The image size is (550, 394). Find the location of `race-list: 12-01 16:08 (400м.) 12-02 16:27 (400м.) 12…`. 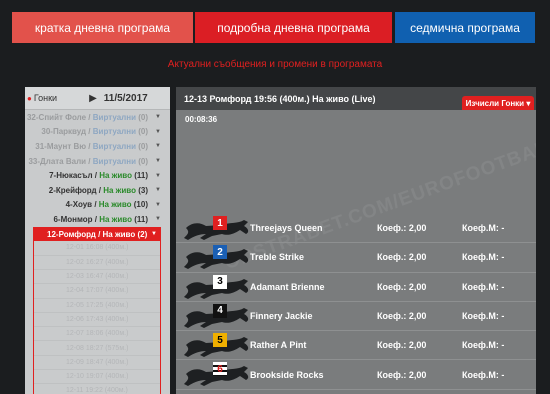

race-list: 12-01 16:08 (400м.) 12-02 16:27 (400м.) 12… is located at coordinates (97, 317).